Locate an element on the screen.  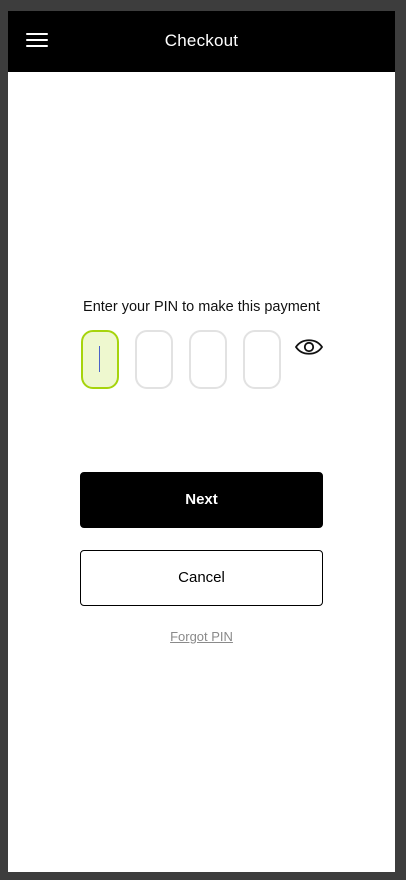
top-bar: Checkout is located at coordinates (201, 41).